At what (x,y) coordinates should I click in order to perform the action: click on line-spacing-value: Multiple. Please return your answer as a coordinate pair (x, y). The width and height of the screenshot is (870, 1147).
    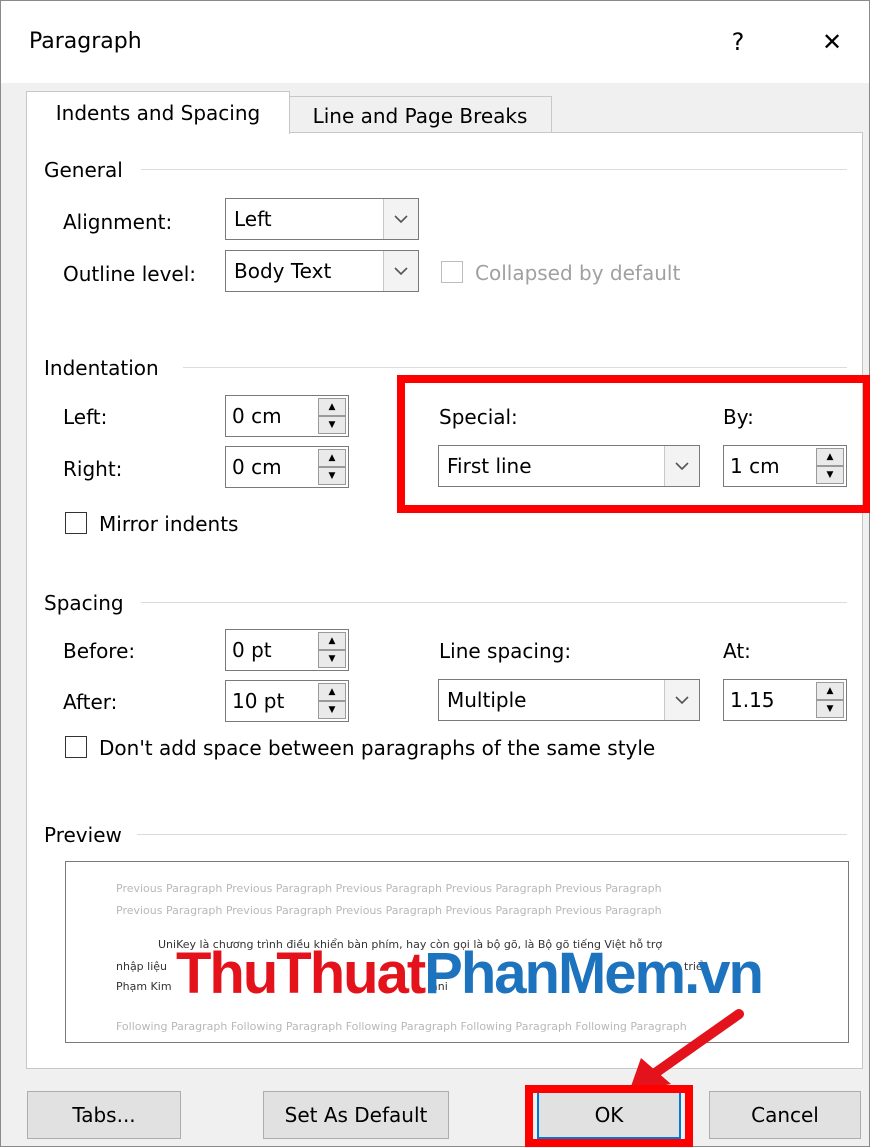
    Looking at the image, I should click on (487, 700).